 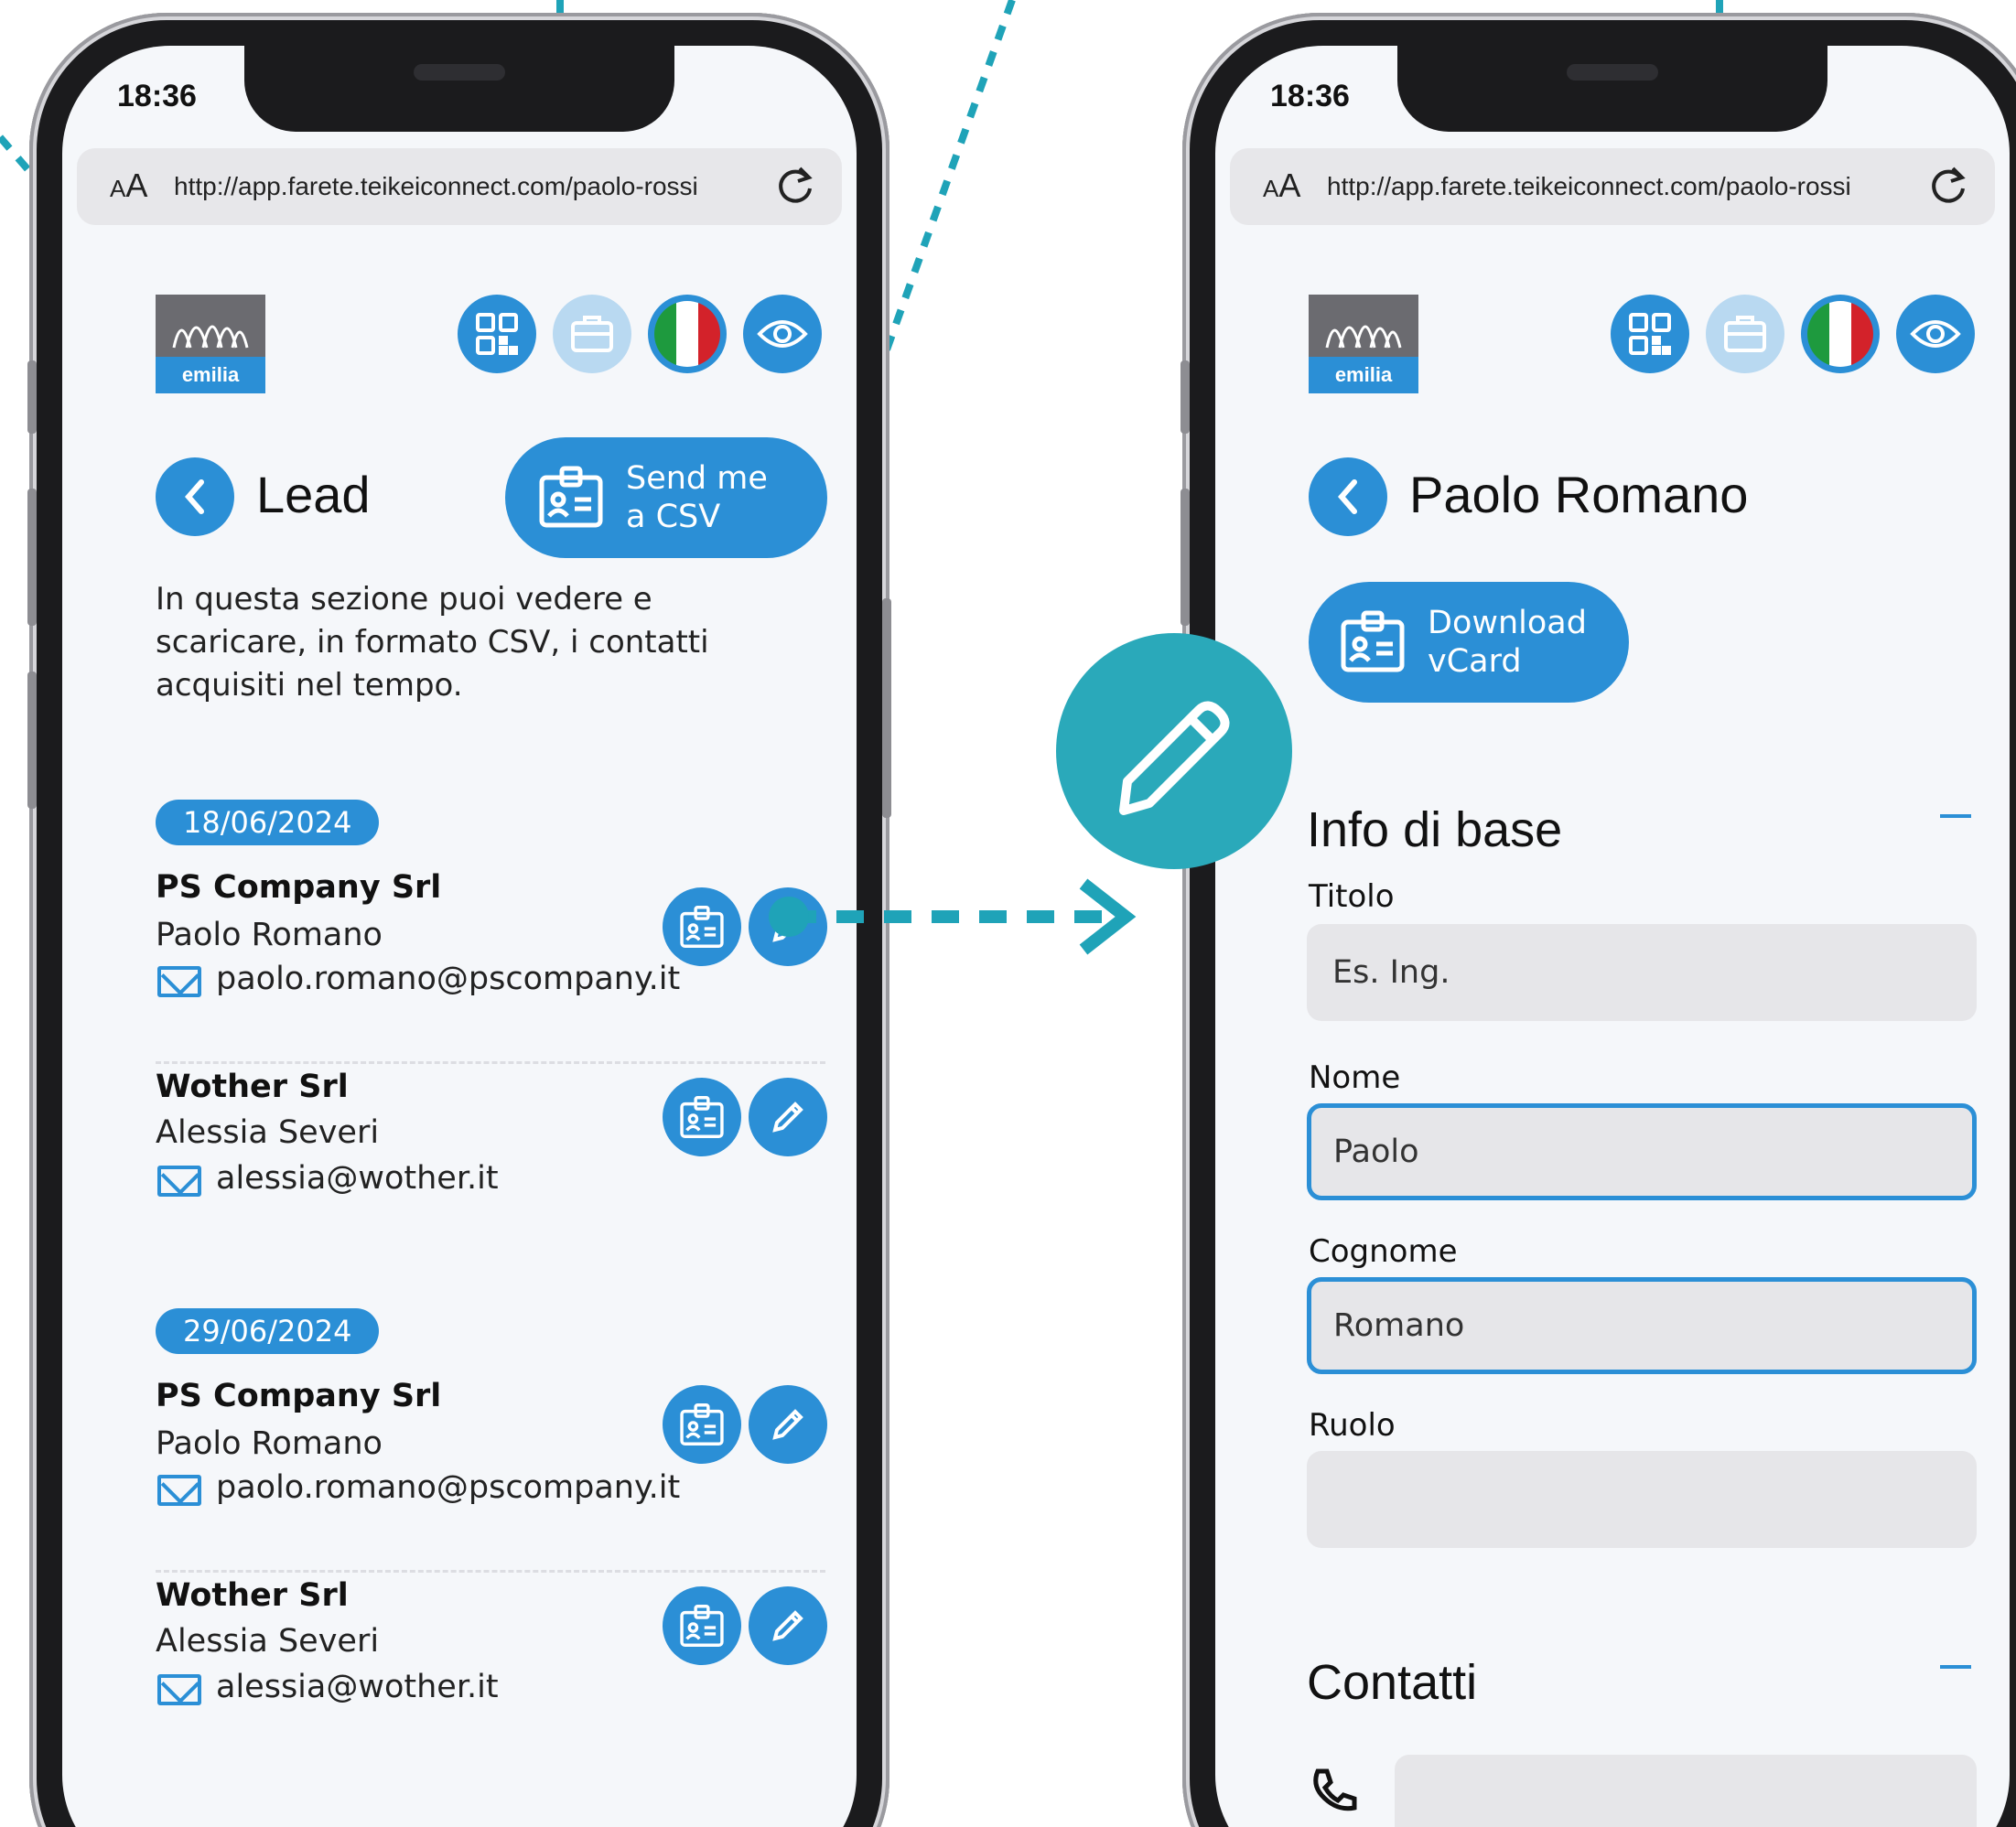 I want to click on edit-callout-badge, so click(x=1174, y=751).